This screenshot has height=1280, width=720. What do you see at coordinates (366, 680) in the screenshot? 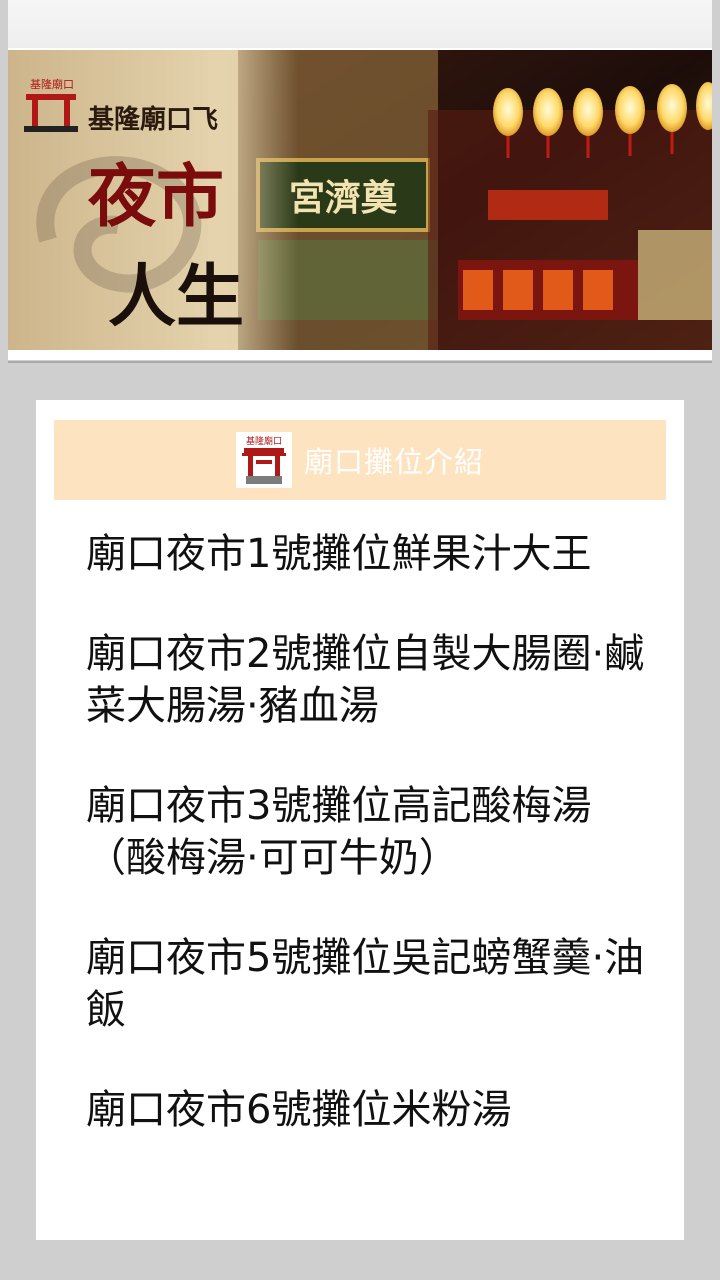
I see `list-item: 廟口夜市2號攤位自製大腸圈·鹹菜大腸湯·豬血湯` at bounding box center [366, 680].